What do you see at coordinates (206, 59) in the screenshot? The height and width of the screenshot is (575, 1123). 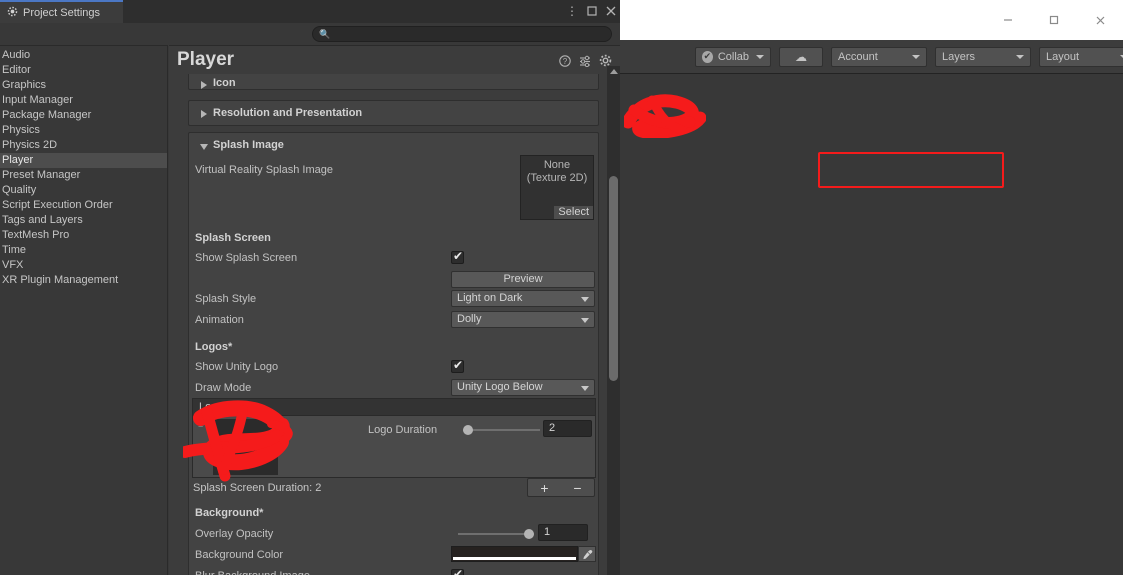 I see `page-title: Player` at bounding box center [206, 59].